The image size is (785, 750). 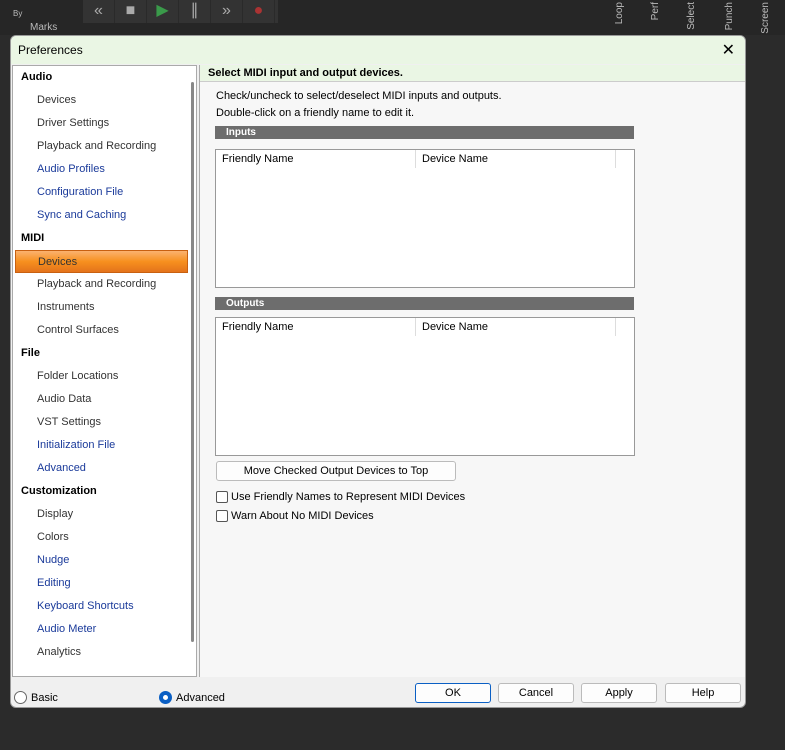 What do you see at coordinates (104, 652) in the screenshot?
I see `sidebar-item-analytics: Analytics` at bounding box center [104, 652].